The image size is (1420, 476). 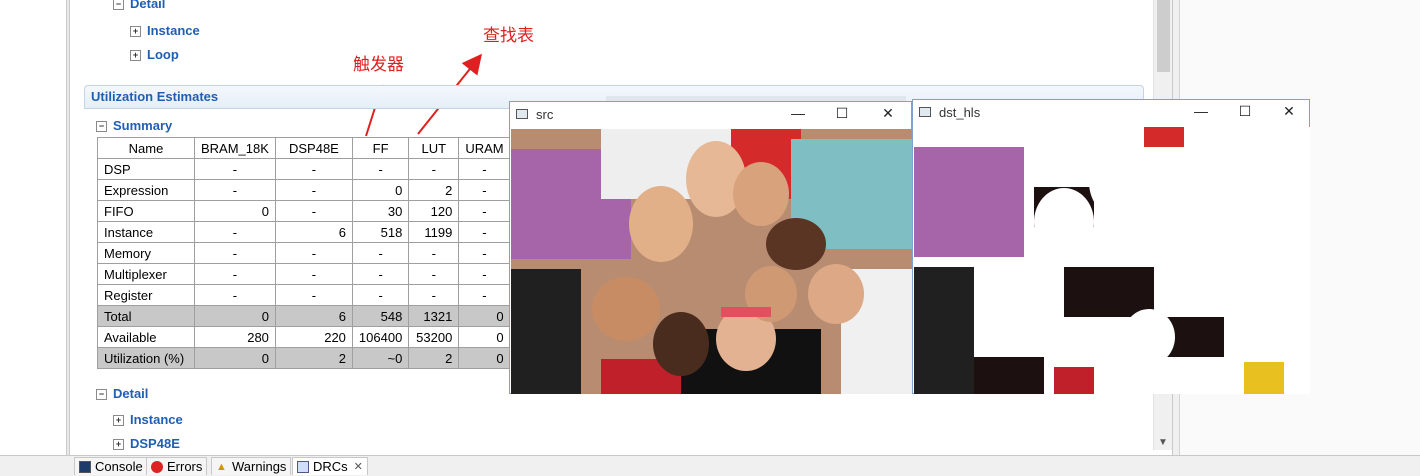 What do you see at coordinates (146, 337) in the screenshot?
I see `row-name-cell: Available` at bounding box center [146, 337].